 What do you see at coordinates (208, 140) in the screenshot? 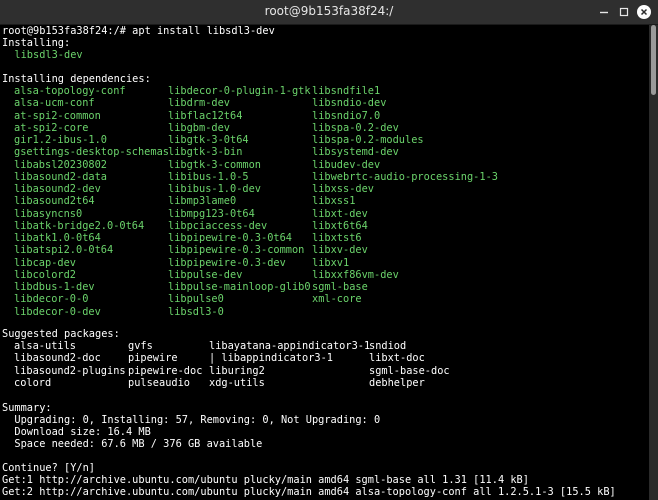
I see `dependency-package: libgtk-3-0t64` at bounding box center [208, 140].